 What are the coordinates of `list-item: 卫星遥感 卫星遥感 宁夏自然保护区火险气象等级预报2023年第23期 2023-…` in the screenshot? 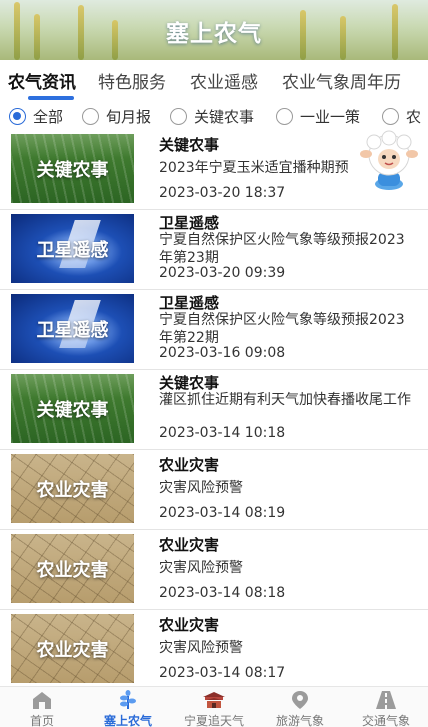 It's located at (214, 250).